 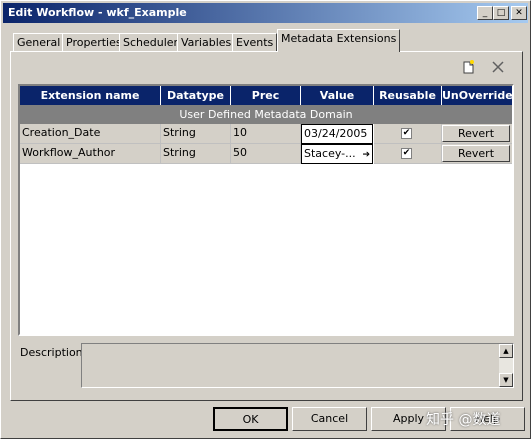 I want to click on tab-general: General, so click(x=39, y=42).